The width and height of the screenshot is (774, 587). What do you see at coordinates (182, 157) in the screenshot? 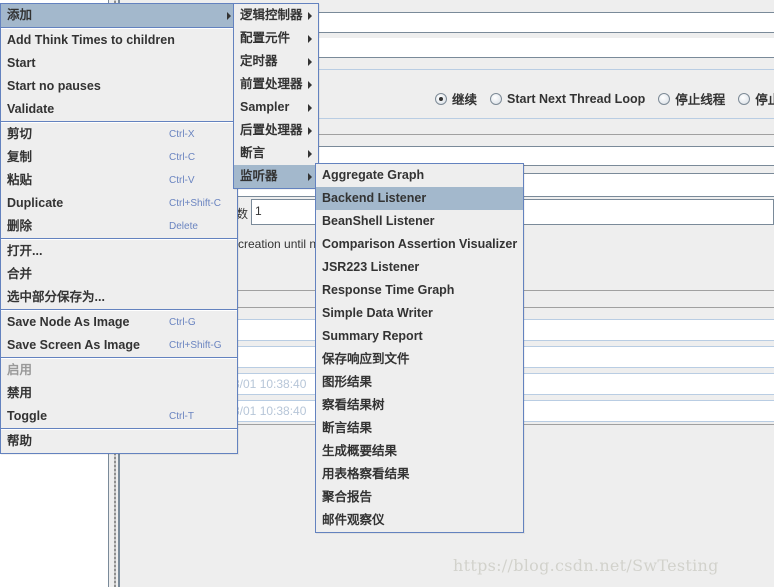
I see `shortcut-label: Ctrl-C` at bounding box center [182, 157].